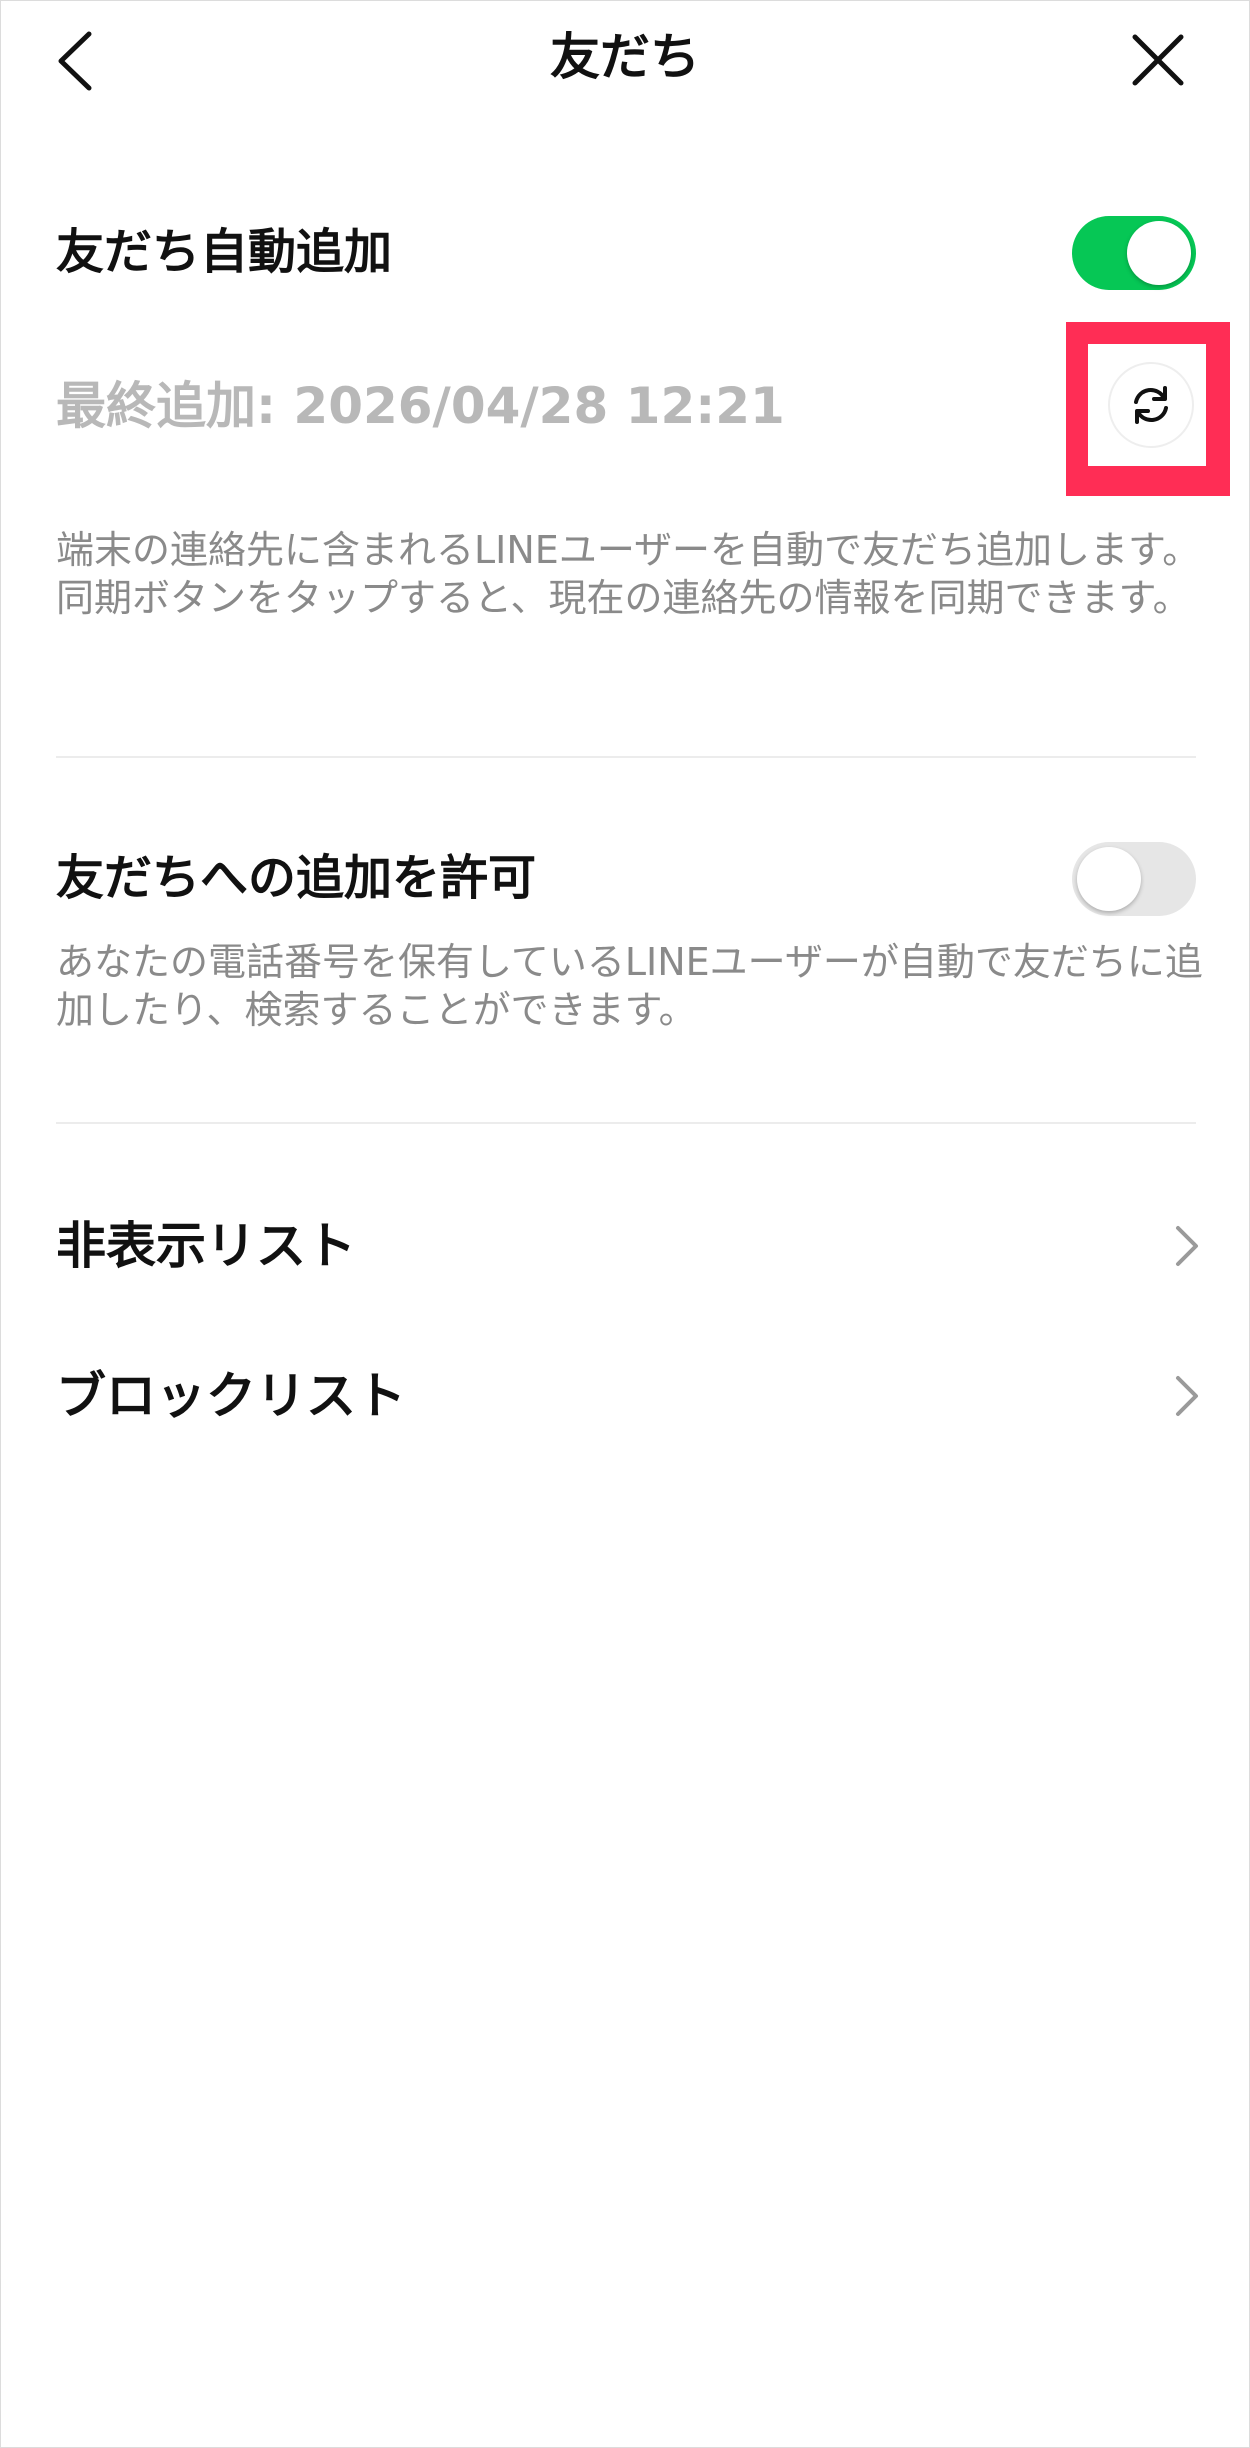 This screenshot has width=1250, height=2448. I want to click on refresh-icon, so click(1151, 405).